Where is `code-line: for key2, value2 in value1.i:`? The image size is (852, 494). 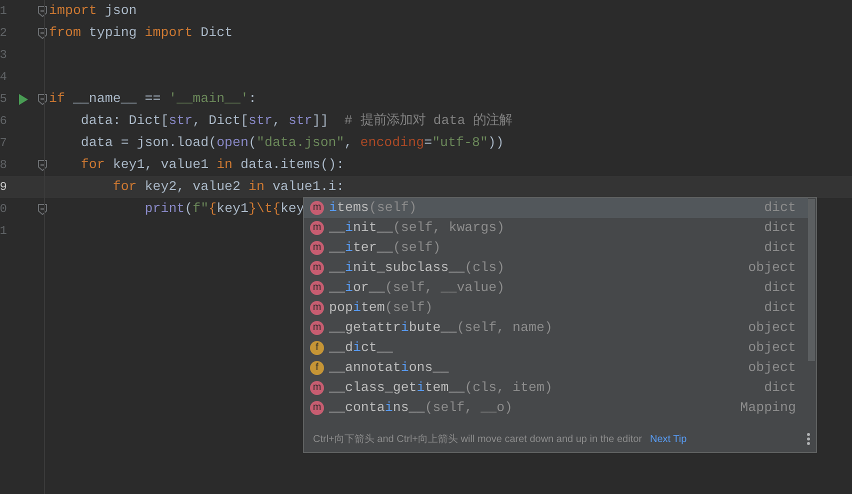 code-line: for key2, value2 in value1.i: is located at coordinates (228, 187).